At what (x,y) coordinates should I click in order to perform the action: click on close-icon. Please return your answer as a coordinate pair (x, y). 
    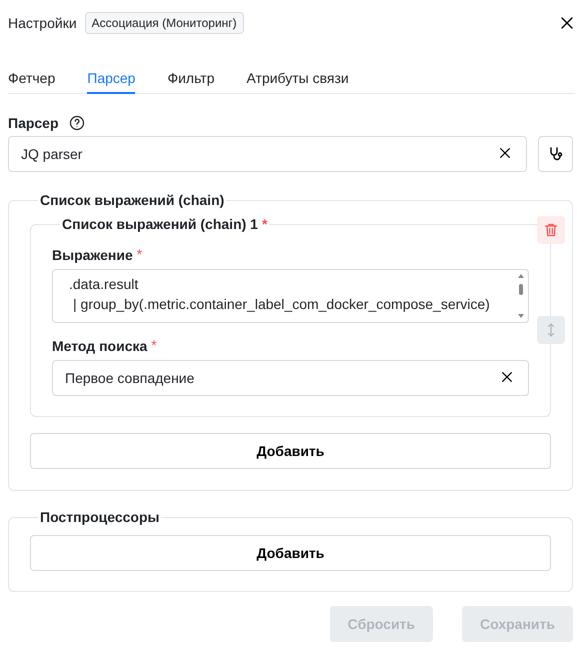
    Looking at the image, I should click on (567, 23).